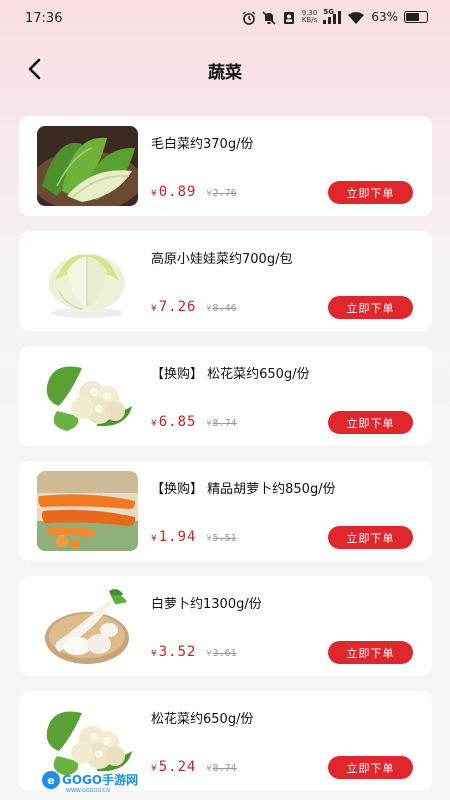 Image resolution: width=450 pixels, height=800 pixels. What do you see at coordinates (222, 259) in the screenshot?
I see `product-name: 高原小娃娃菜约700g/包` at bounding box center [222, 259].